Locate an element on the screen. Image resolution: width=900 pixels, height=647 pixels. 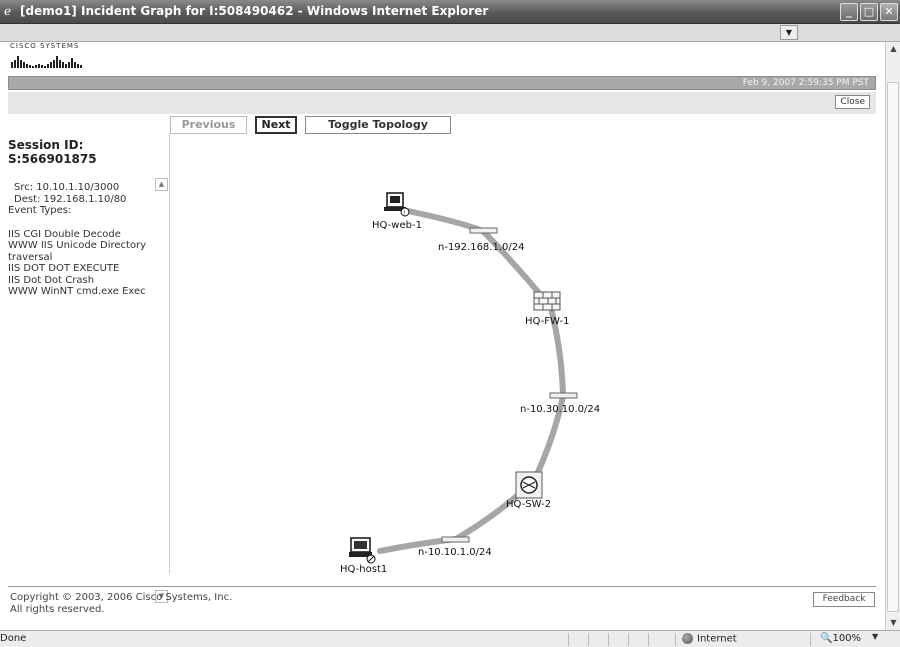
toggle-topology-button: Toggle Topology is located at coordinates (378, 125).